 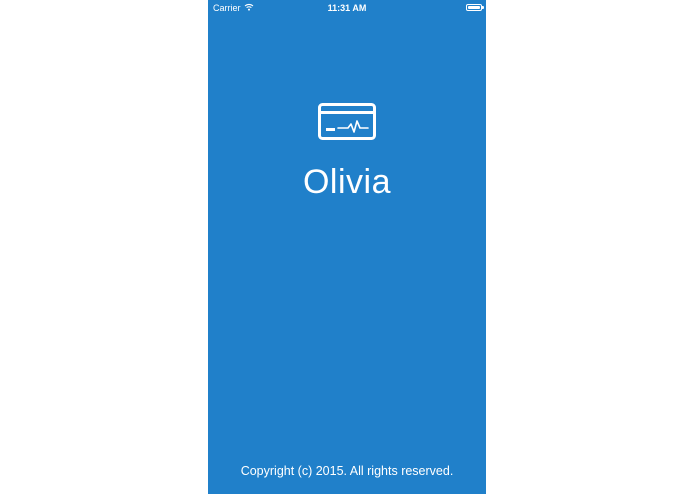 I want to click on status-time: 11:31 AM, so click(x=347, y=8).